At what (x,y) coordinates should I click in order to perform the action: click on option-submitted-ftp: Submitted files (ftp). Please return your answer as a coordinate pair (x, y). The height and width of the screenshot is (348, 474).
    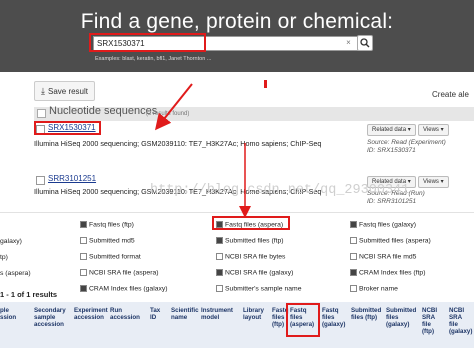
    Looking at the image, I should click on (250, 240).